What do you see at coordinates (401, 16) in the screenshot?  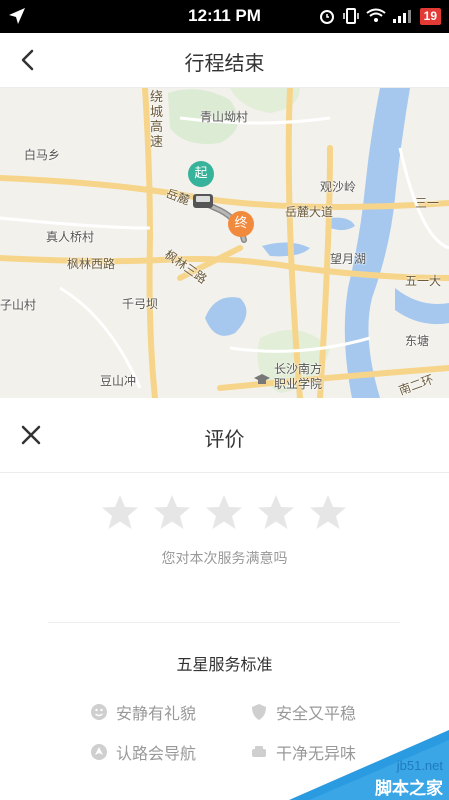 I see `signal-icon` at bounding box center [401, 16].